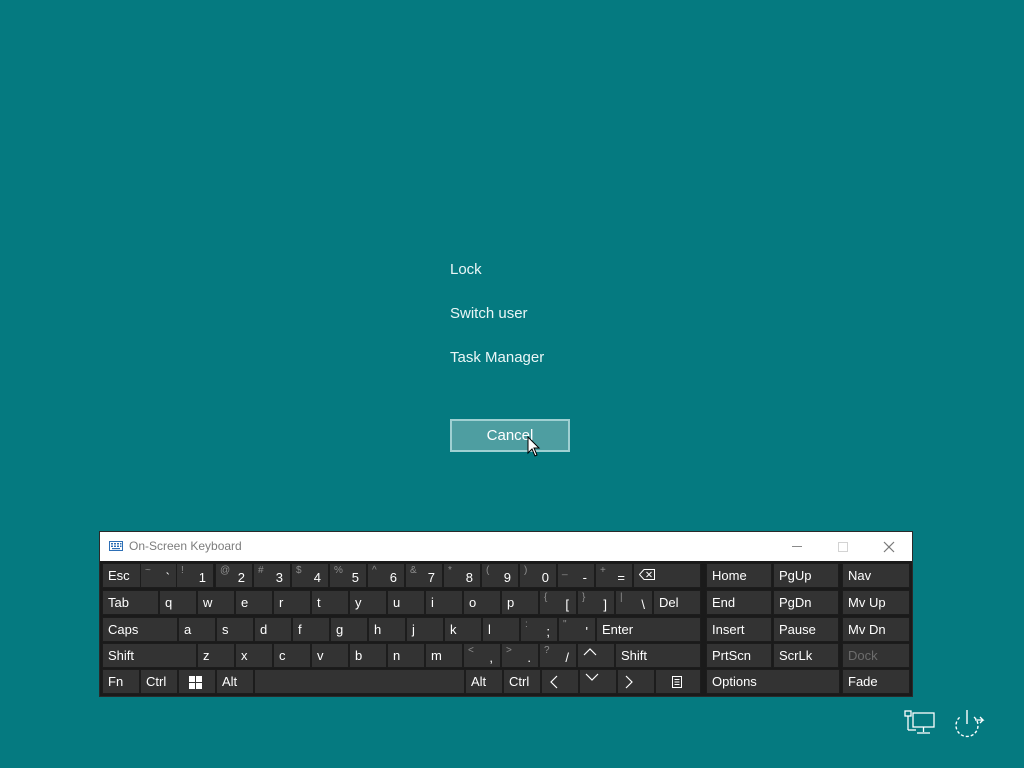  Describe the element at coordinates (121, 681) in the screenshot. I see `key-fn: Fn` at that location.